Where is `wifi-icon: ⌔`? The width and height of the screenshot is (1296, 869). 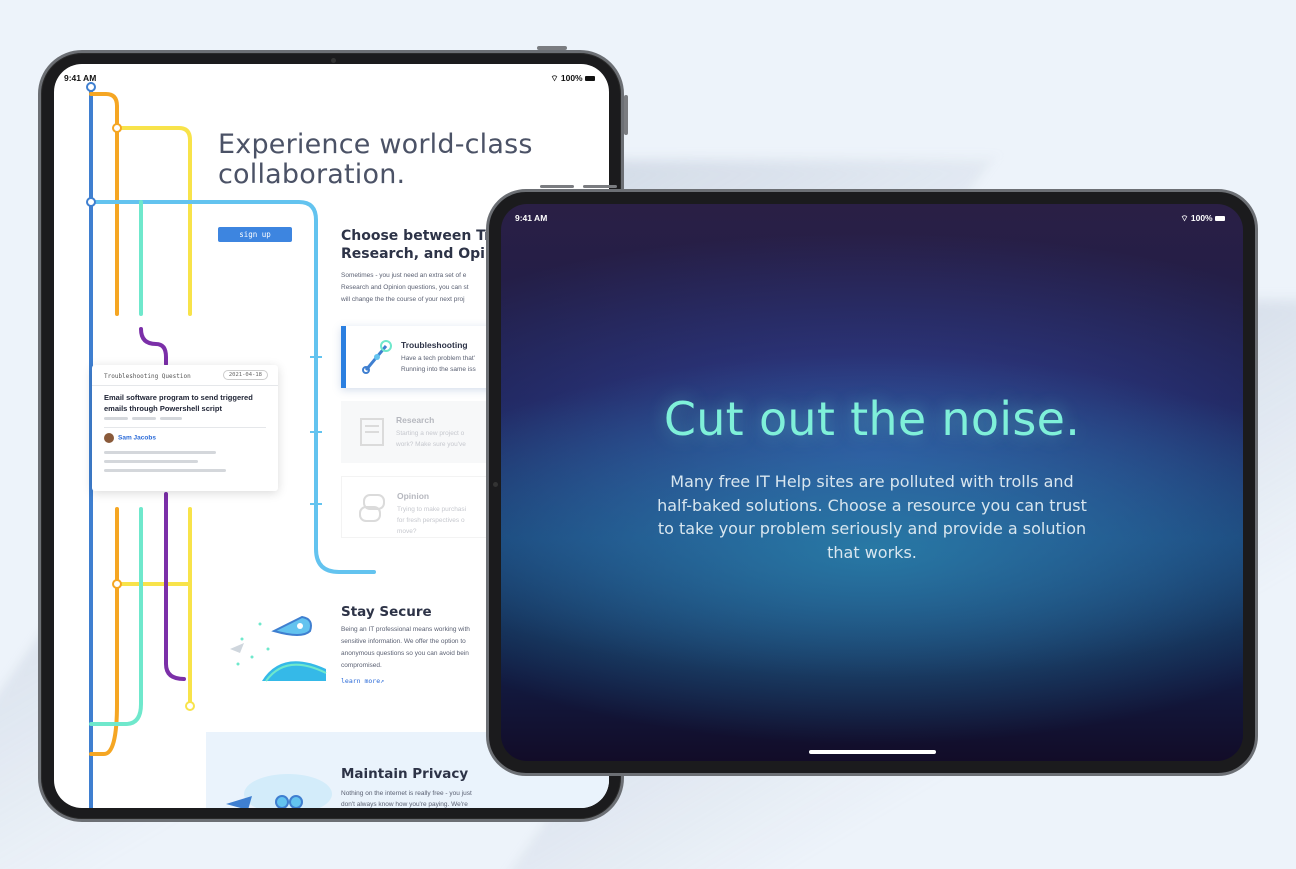
wifi-icon: ⌔ is located at coordinates (1185, 218).